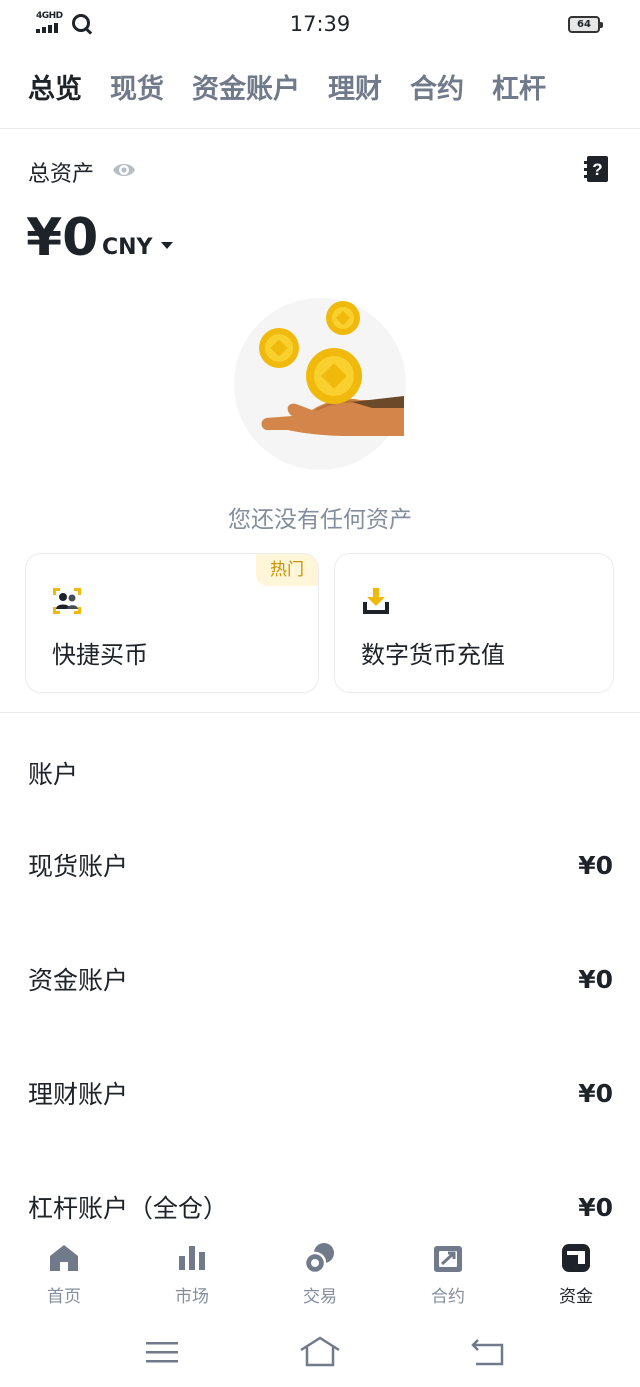  What do you see at coordinates (192, 1274) in the screenshot?
I see `nav-markets: 市场` at bounding box center [192, 1274].